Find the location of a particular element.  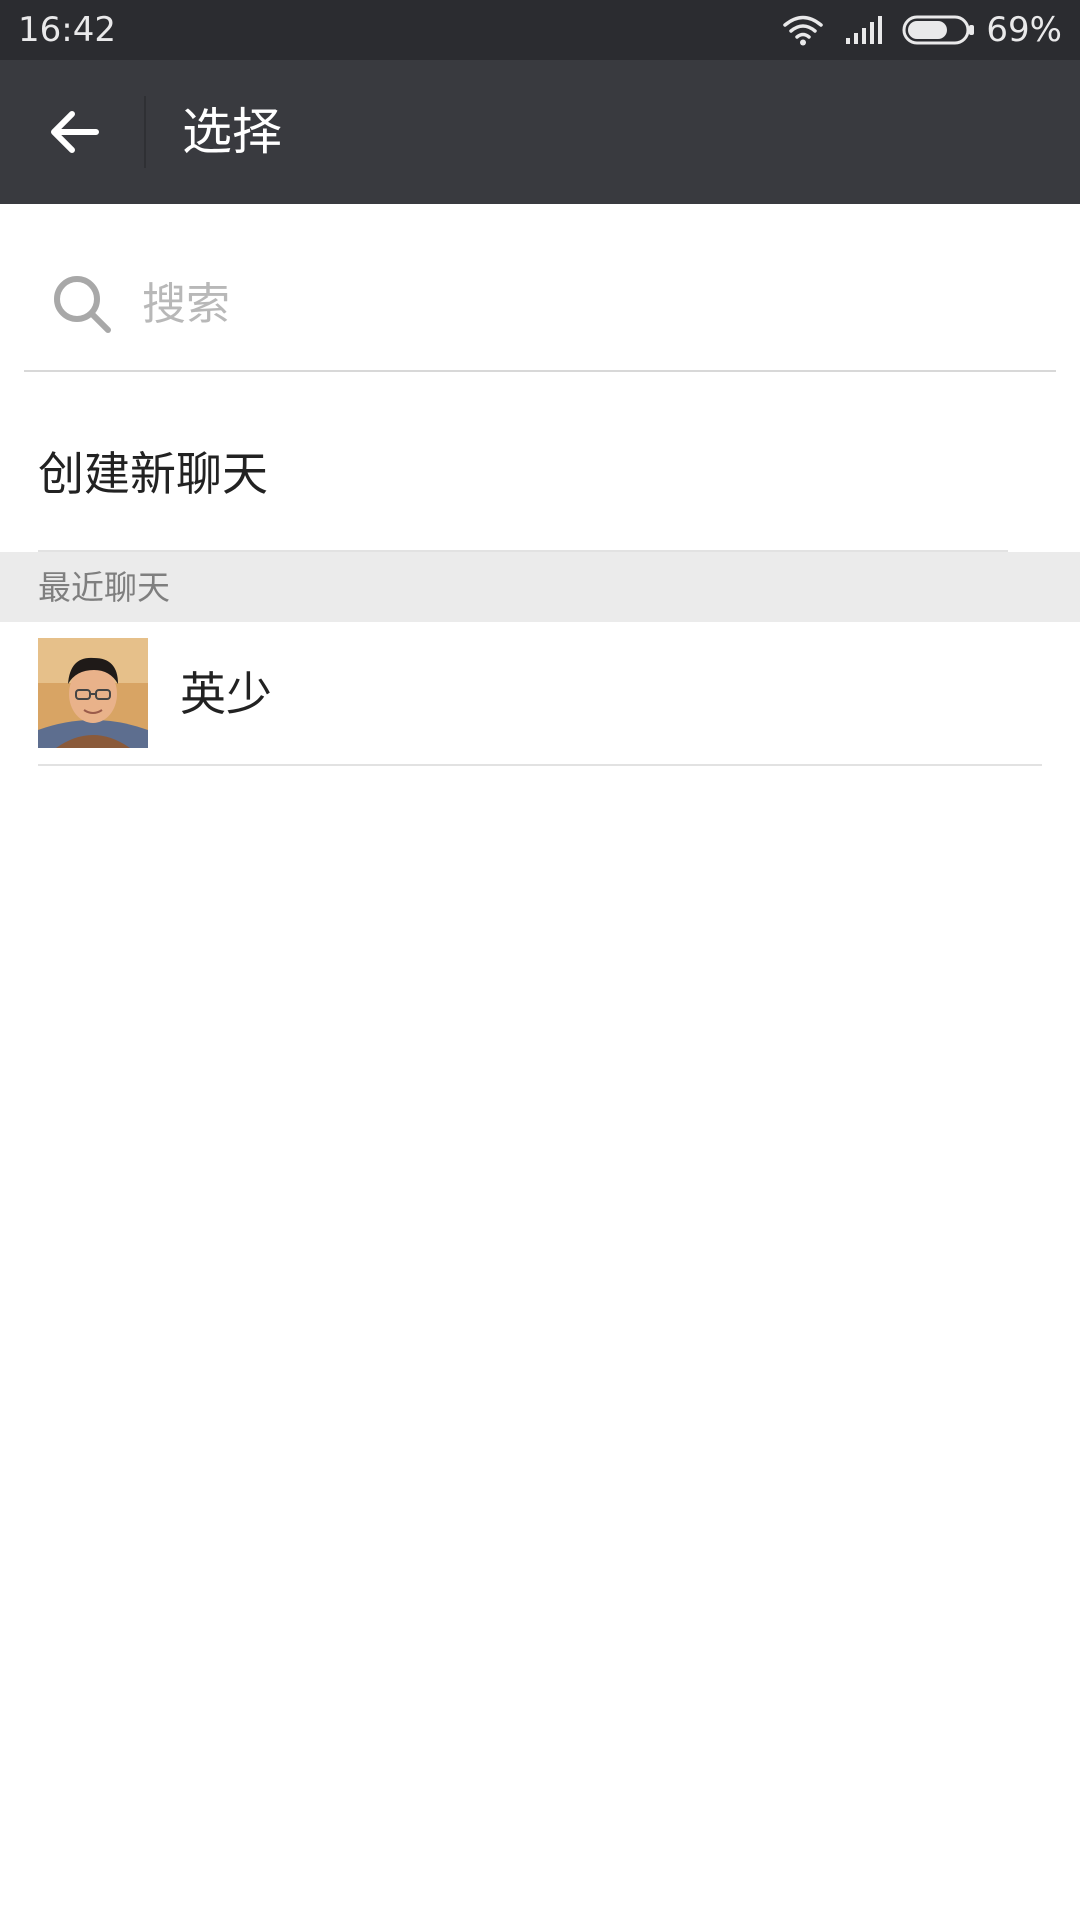

divider is located at coordinates (540, 765).